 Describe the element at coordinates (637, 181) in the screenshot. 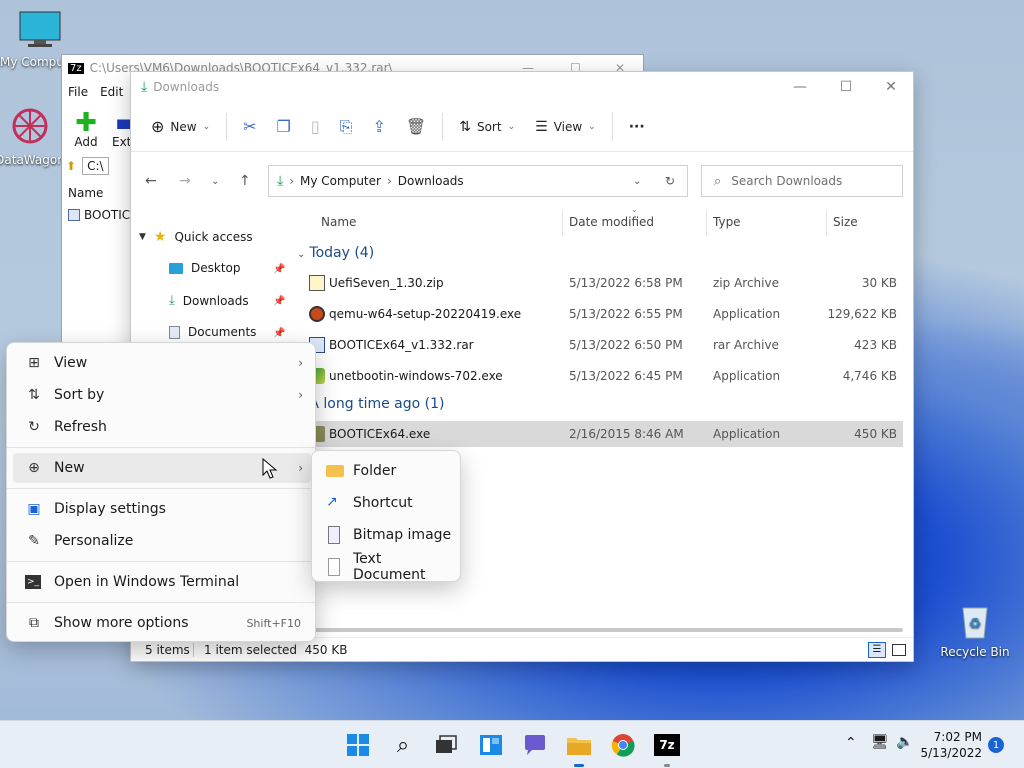

I see `address-history-chevron-icon: ⌄` at that location.